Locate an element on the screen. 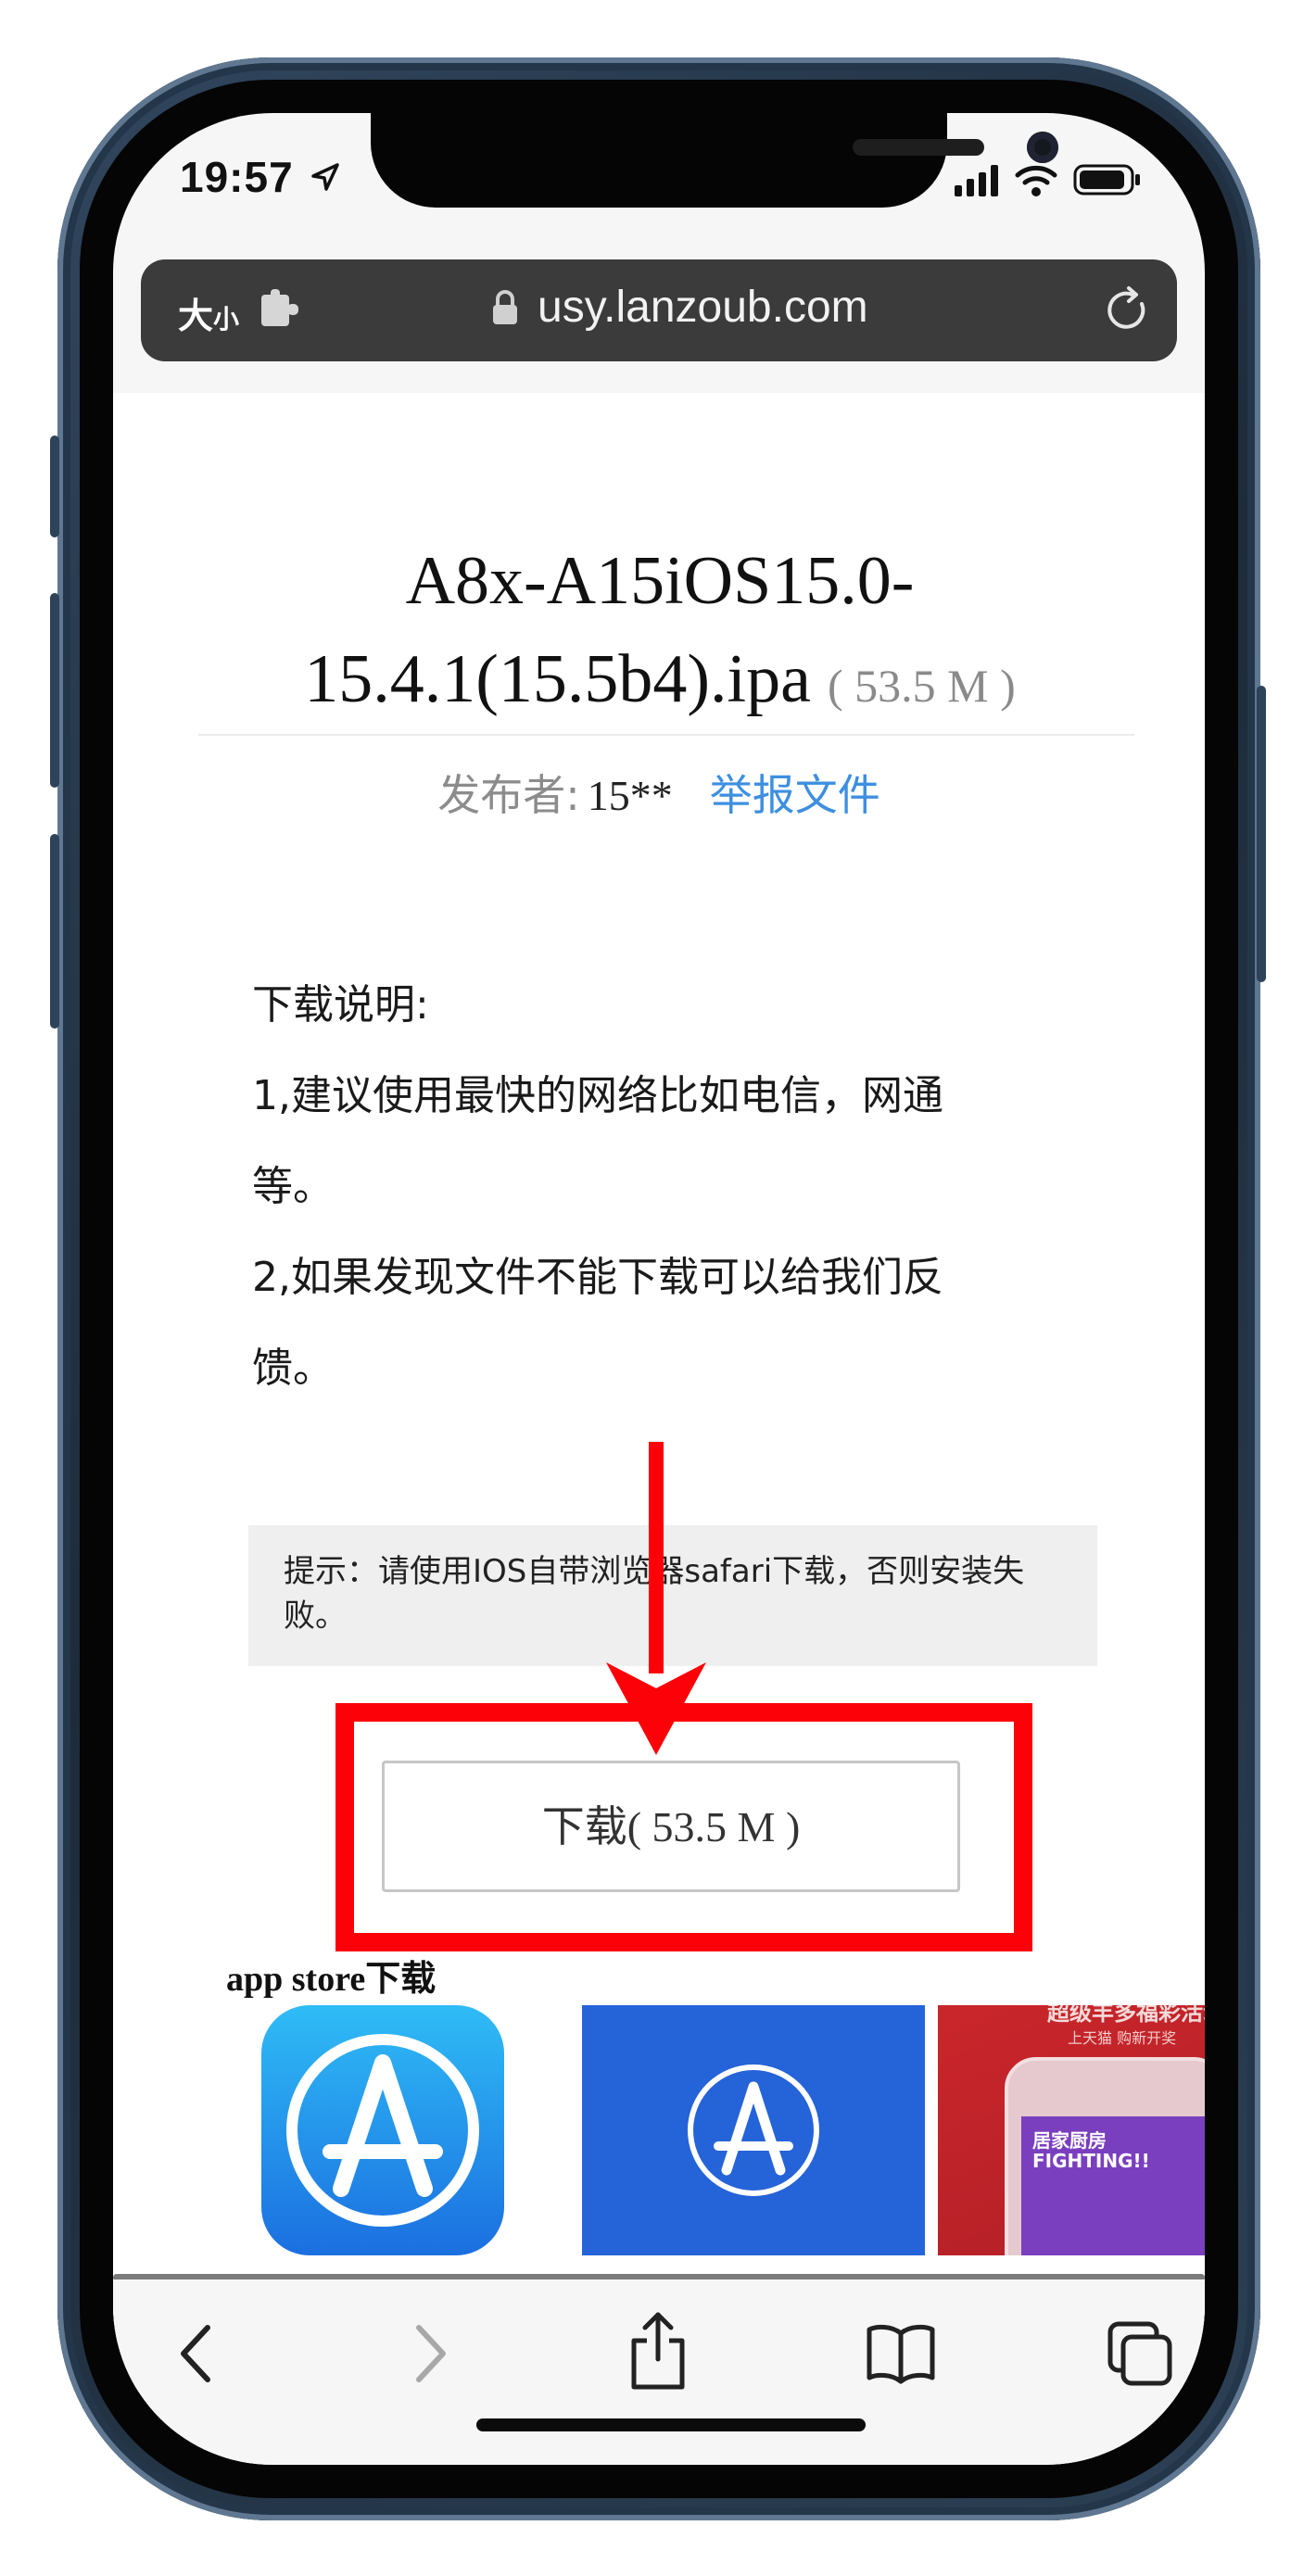 The width and height of the screenshot is (1316, 2576). publisher-line: 发布者: 15** 举报文件 is located at coordinates (659, 793).